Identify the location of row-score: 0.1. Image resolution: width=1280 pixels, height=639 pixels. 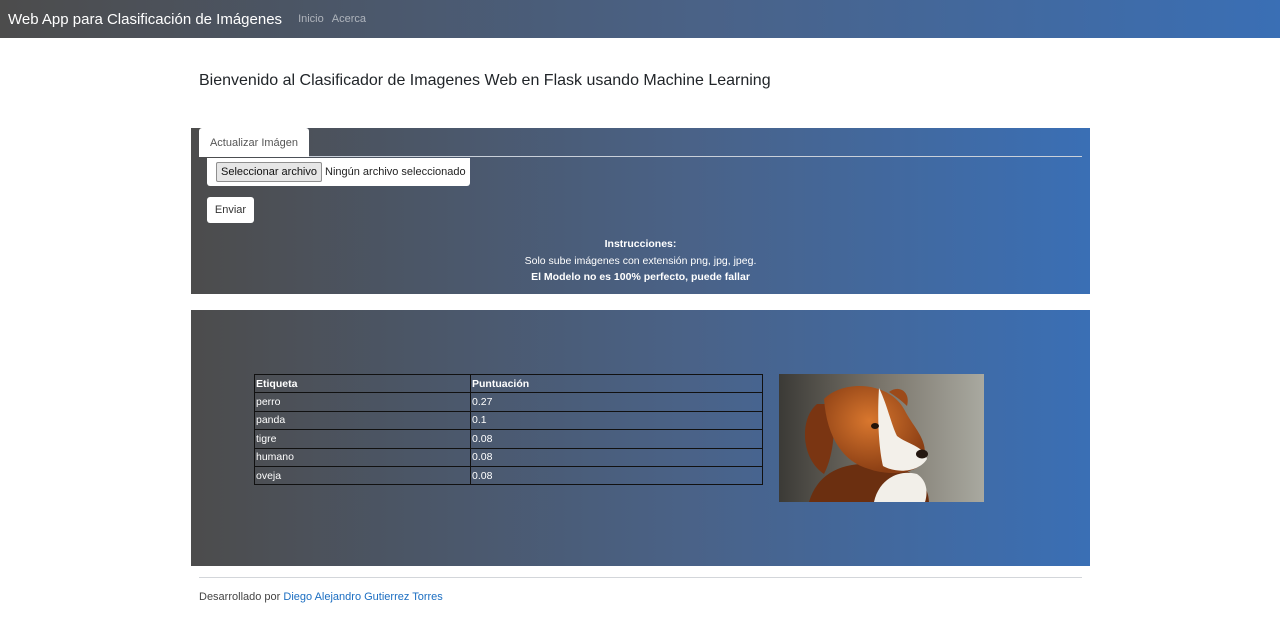
(616, 420).